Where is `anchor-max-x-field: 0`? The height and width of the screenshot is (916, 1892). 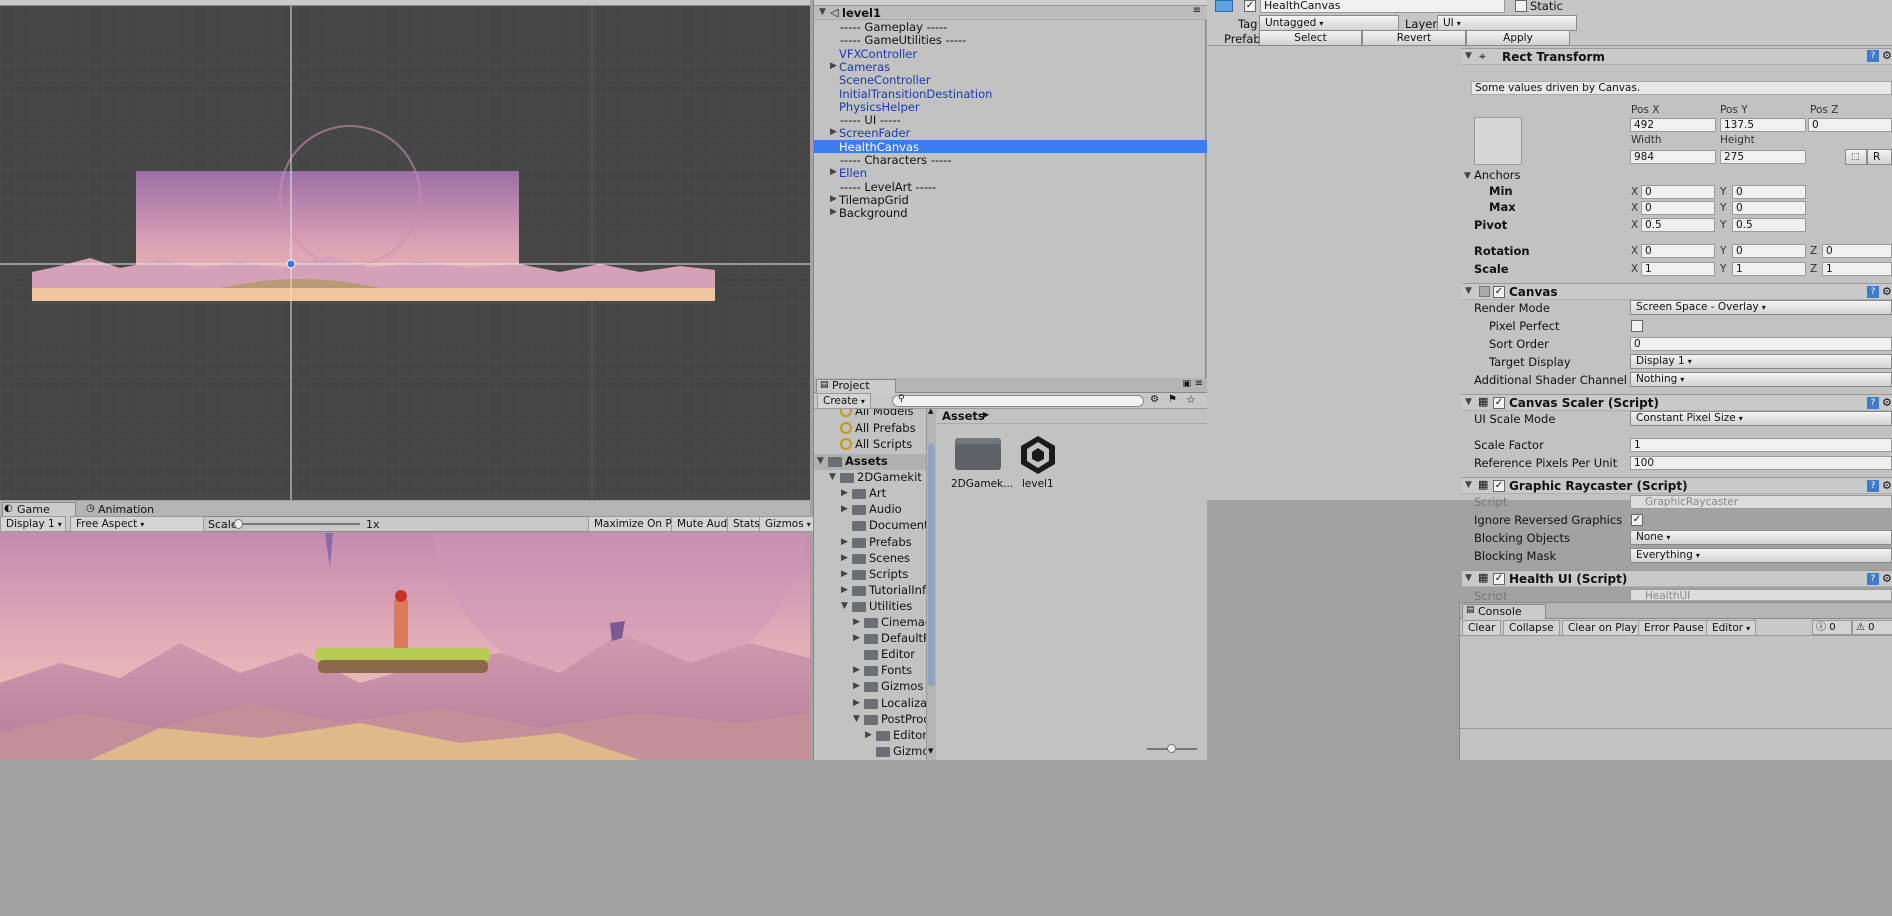 anchor-max-x-field: 0 is located at coordinates (1678, 208).